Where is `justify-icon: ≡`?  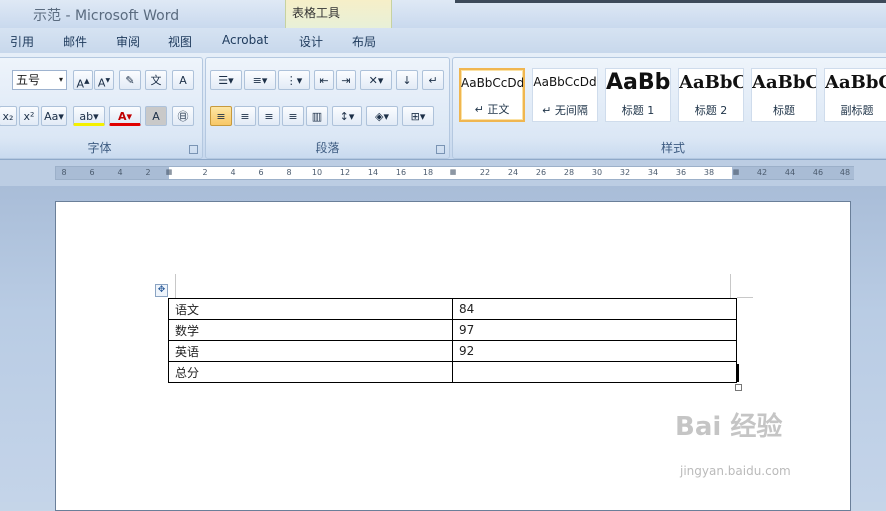
justify-icon: ≡ is located at coordinates (293, 116).